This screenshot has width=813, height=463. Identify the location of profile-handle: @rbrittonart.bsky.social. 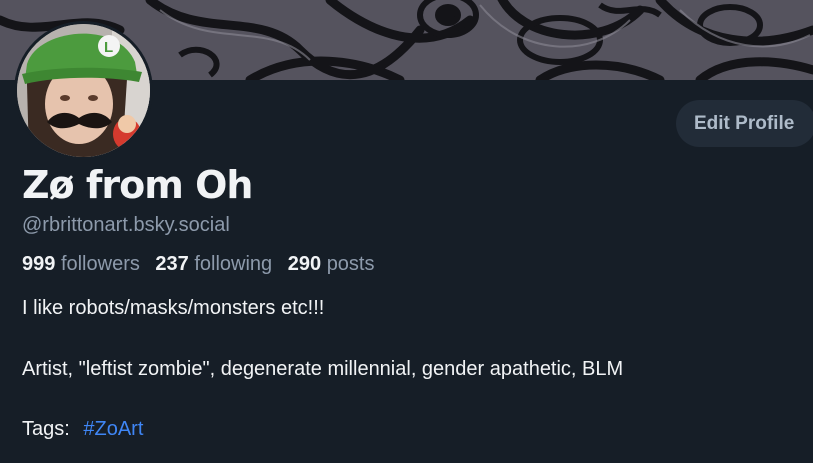
(126, 225).